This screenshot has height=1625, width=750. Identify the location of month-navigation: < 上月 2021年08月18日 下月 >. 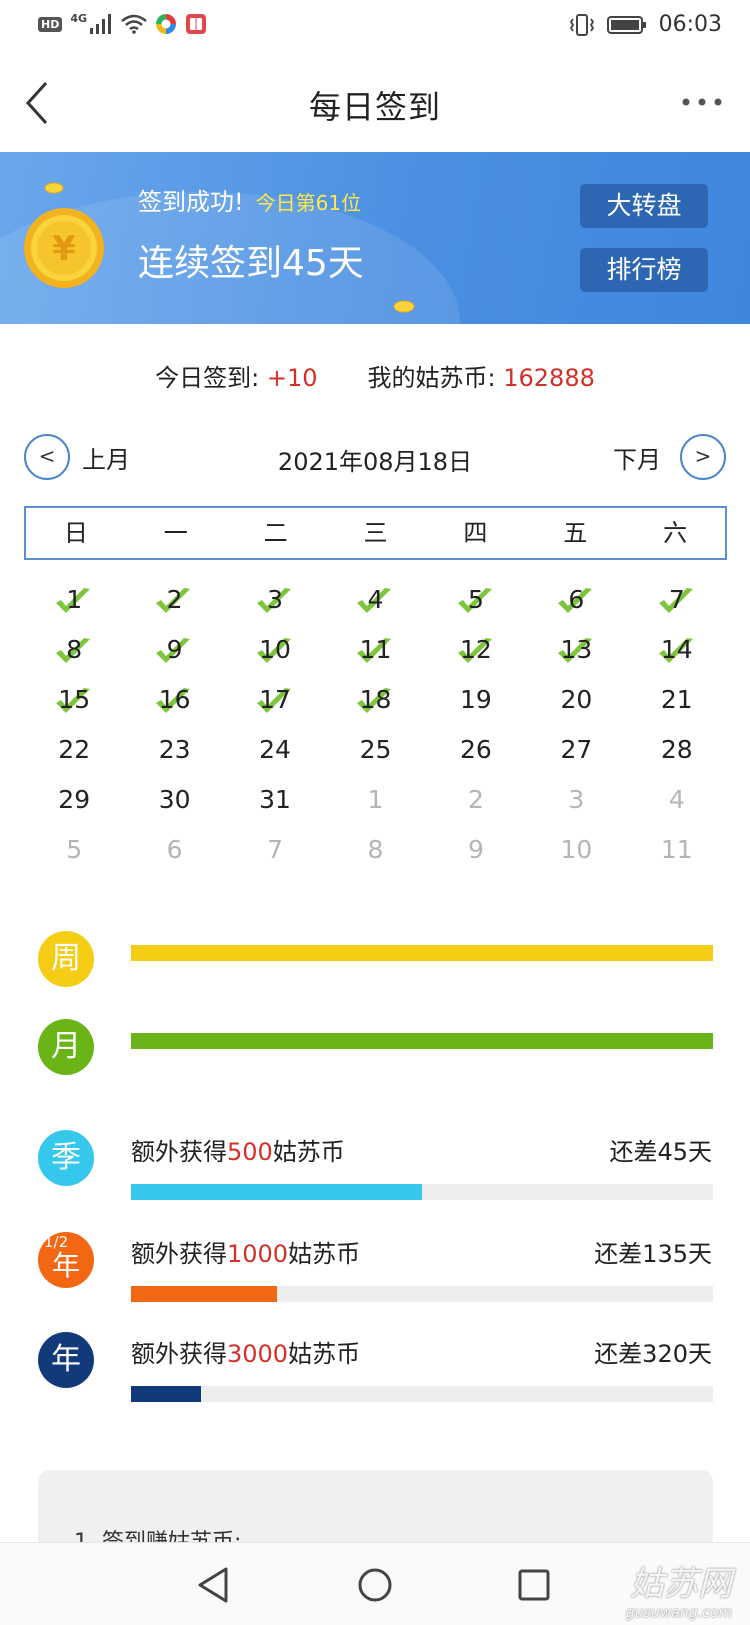
(375, 457).